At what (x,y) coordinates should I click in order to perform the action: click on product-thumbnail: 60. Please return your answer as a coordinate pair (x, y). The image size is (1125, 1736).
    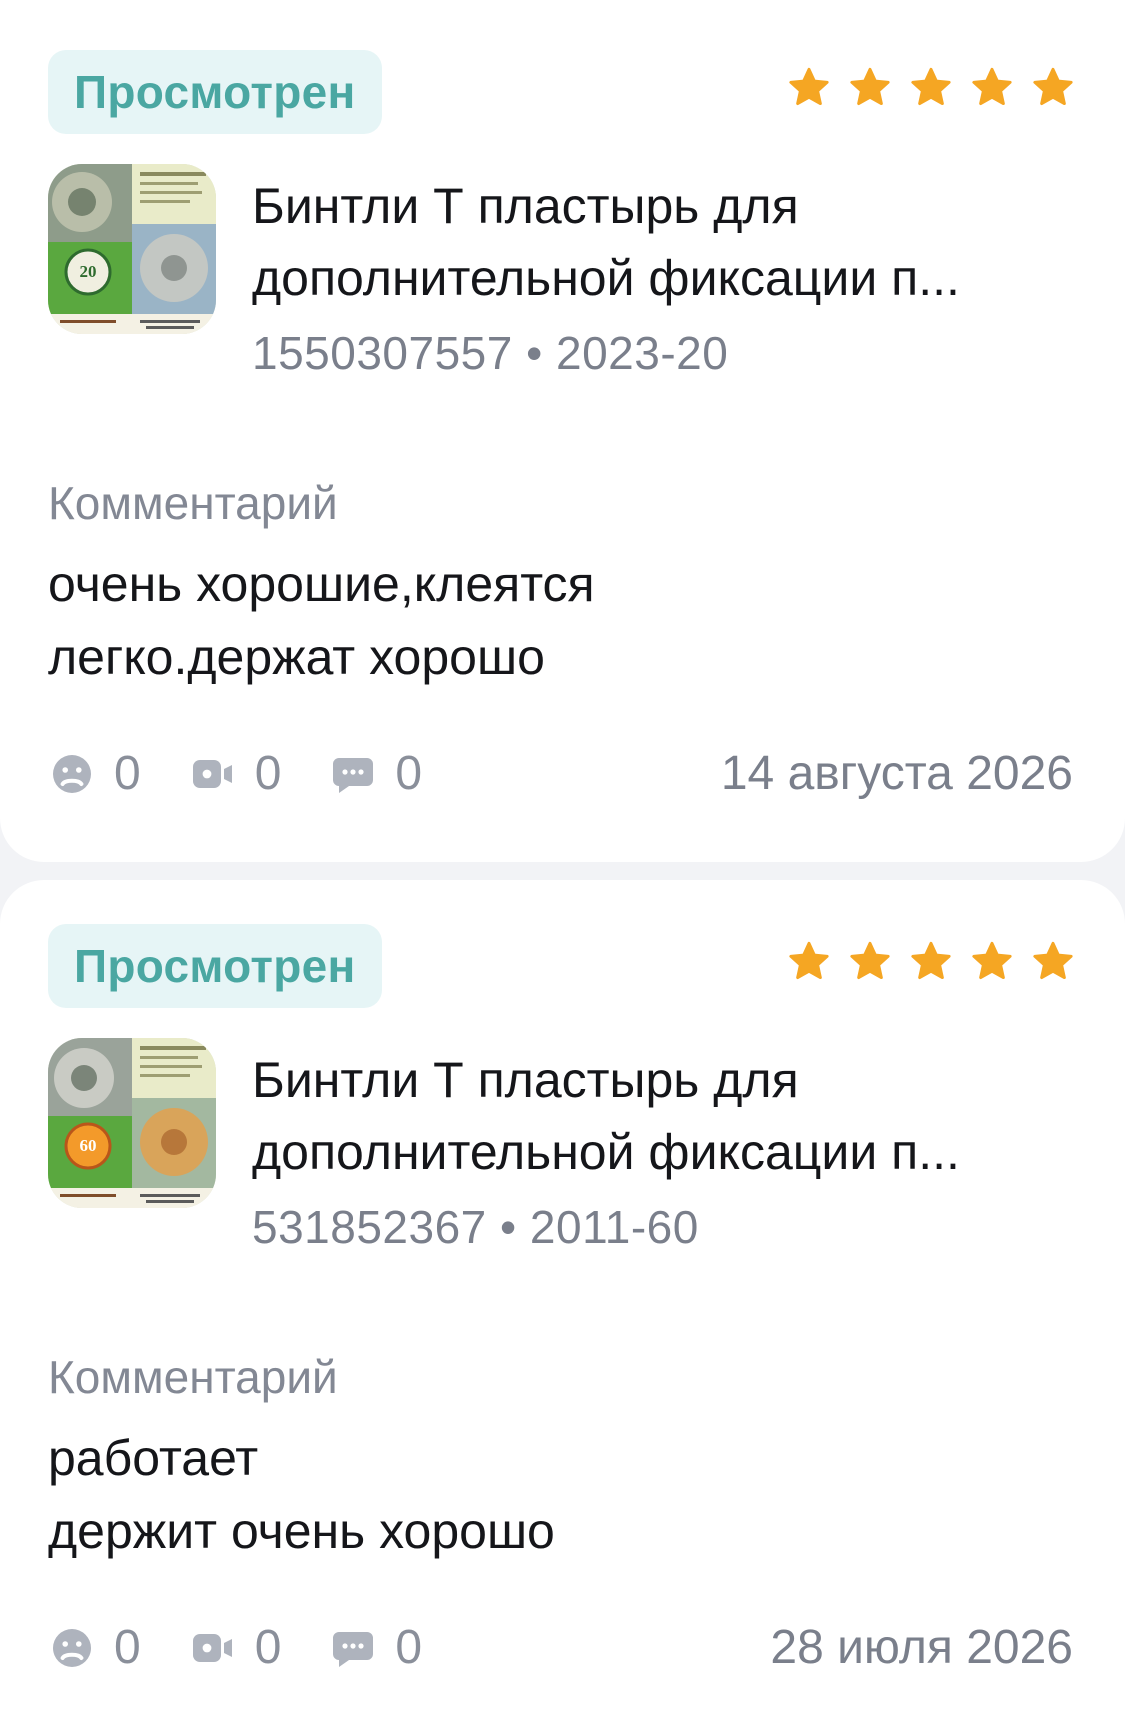
    Looking at the image, I should click on (132, 1123).